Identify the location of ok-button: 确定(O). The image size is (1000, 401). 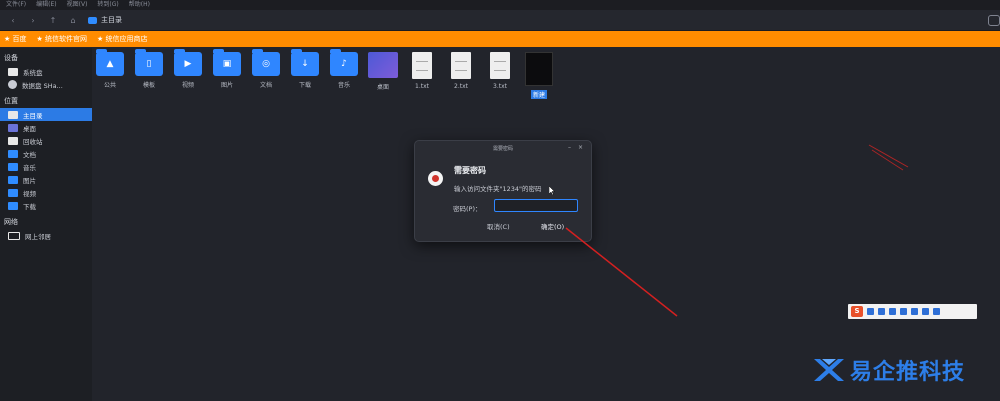
(552, 226).